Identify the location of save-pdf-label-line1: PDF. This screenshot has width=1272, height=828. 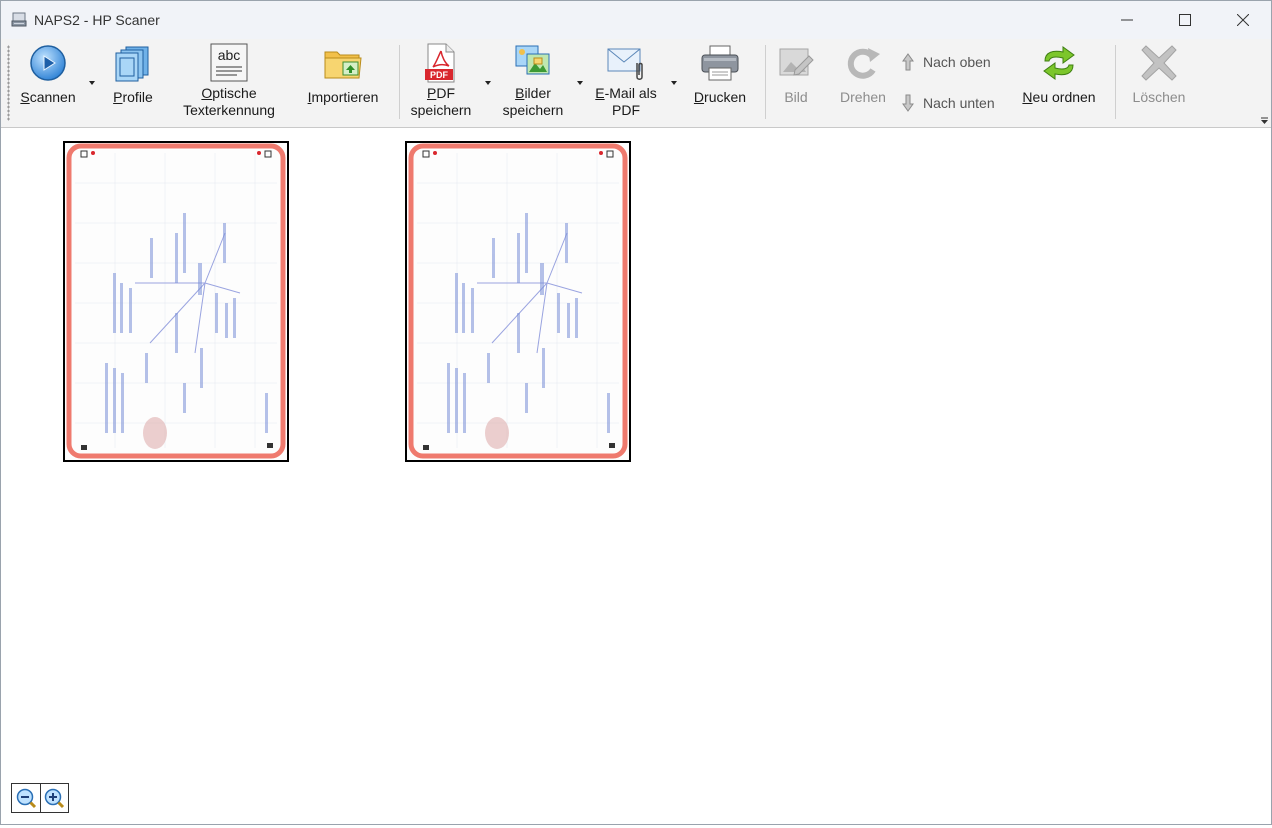
(440, 93).